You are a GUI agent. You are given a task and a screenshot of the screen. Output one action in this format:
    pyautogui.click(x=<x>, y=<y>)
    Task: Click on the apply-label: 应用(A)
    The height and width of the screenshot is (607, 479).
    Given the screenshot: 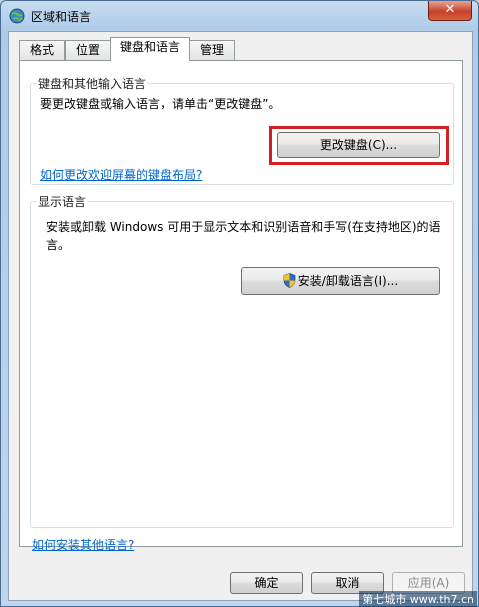 What is the action you would take?
    pyautogui.click(x=428, y=583)
    